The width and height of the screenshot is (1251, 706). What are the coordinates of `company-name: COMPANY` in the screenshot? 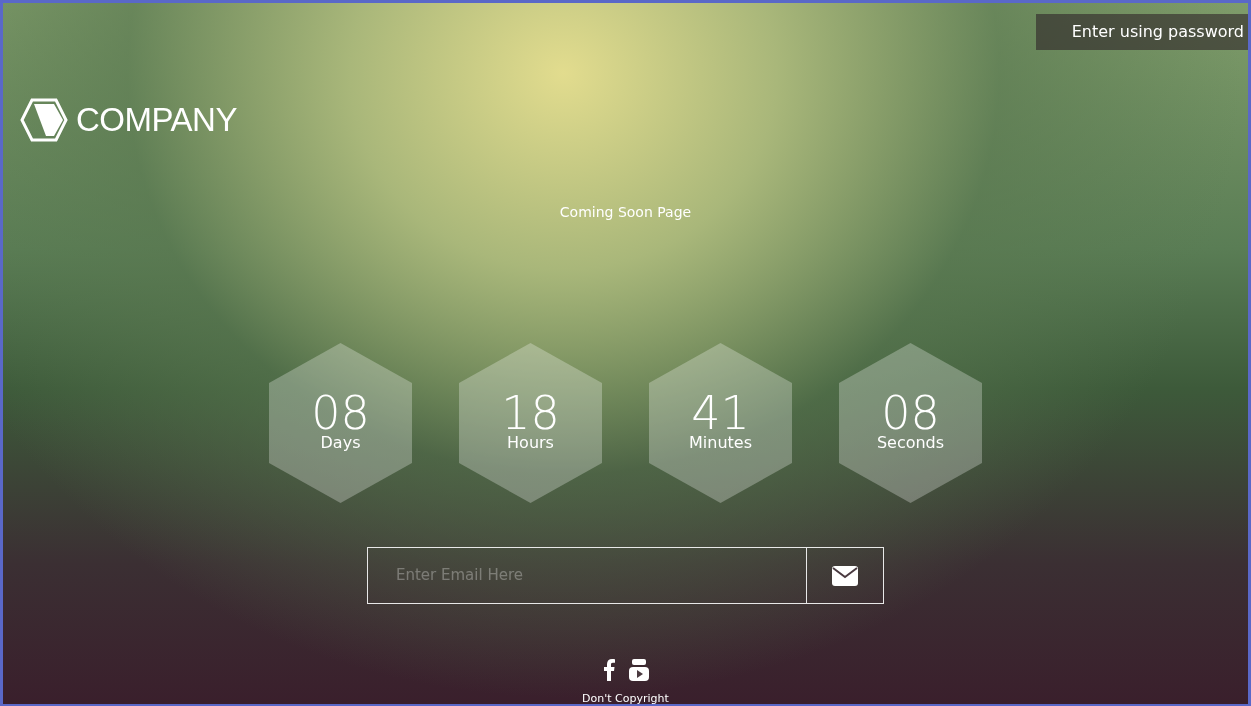 It's located at (156, 120).